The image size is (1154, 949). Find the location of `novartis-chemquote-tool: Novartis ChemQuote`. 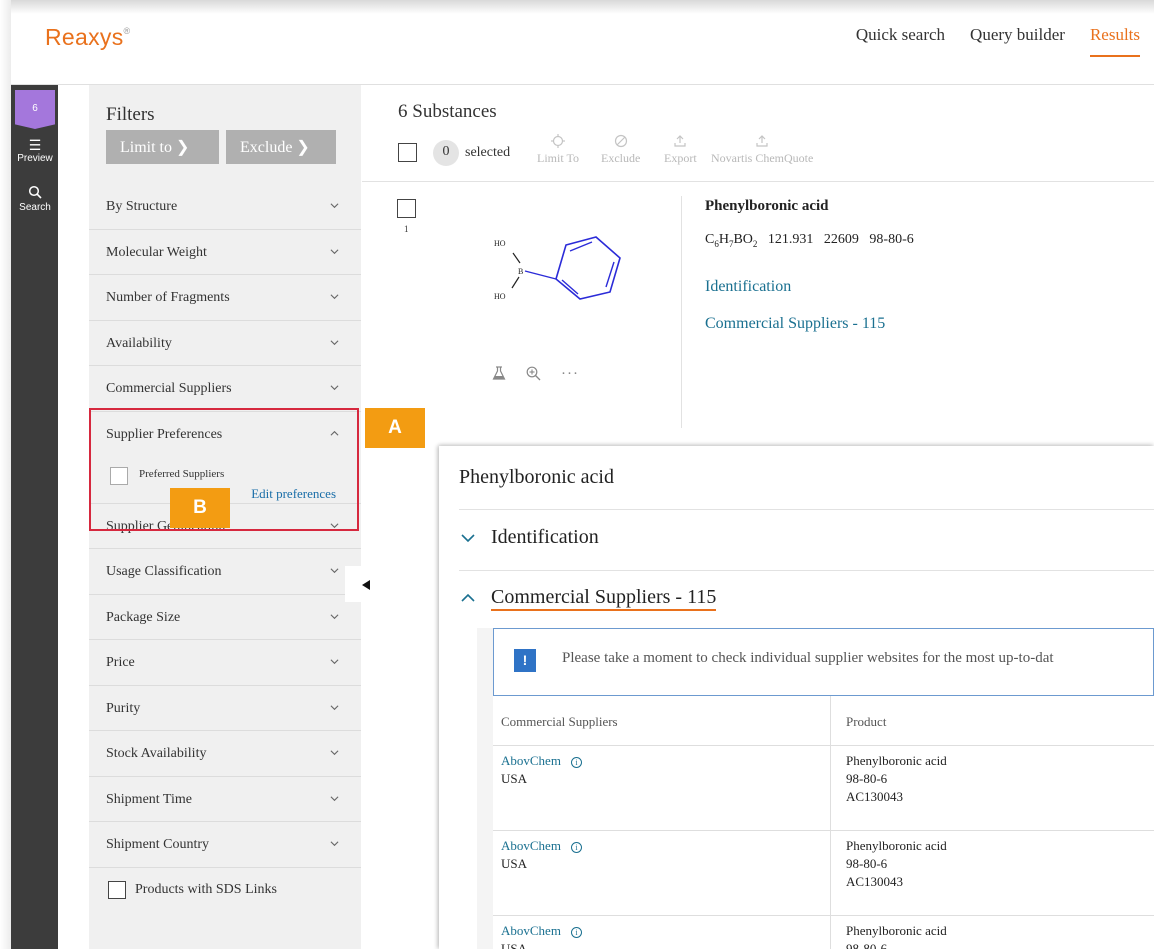

novartis-chemquote-tool: Novartis ChemQuote is located at coordinates (762, 150).